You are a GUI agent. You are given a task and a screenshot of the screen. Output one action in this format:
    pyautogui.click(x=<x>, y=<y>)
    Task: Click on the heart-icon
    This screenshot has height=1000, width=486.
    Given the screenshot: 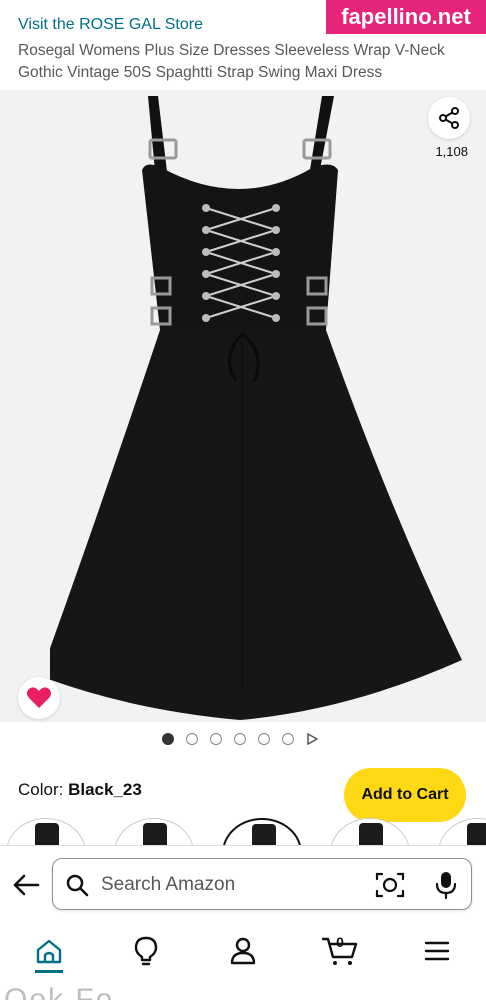 What is the action you would take?
    pyautogui.click(x=39, y=697)
    